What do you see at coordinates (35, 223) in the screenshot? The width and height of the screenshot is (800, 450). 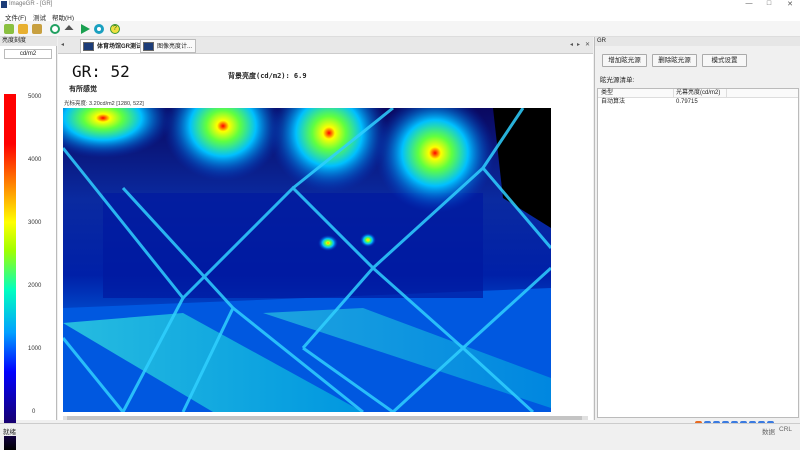 I see `scale-tick: 3000` at bounding box center [35, 223].